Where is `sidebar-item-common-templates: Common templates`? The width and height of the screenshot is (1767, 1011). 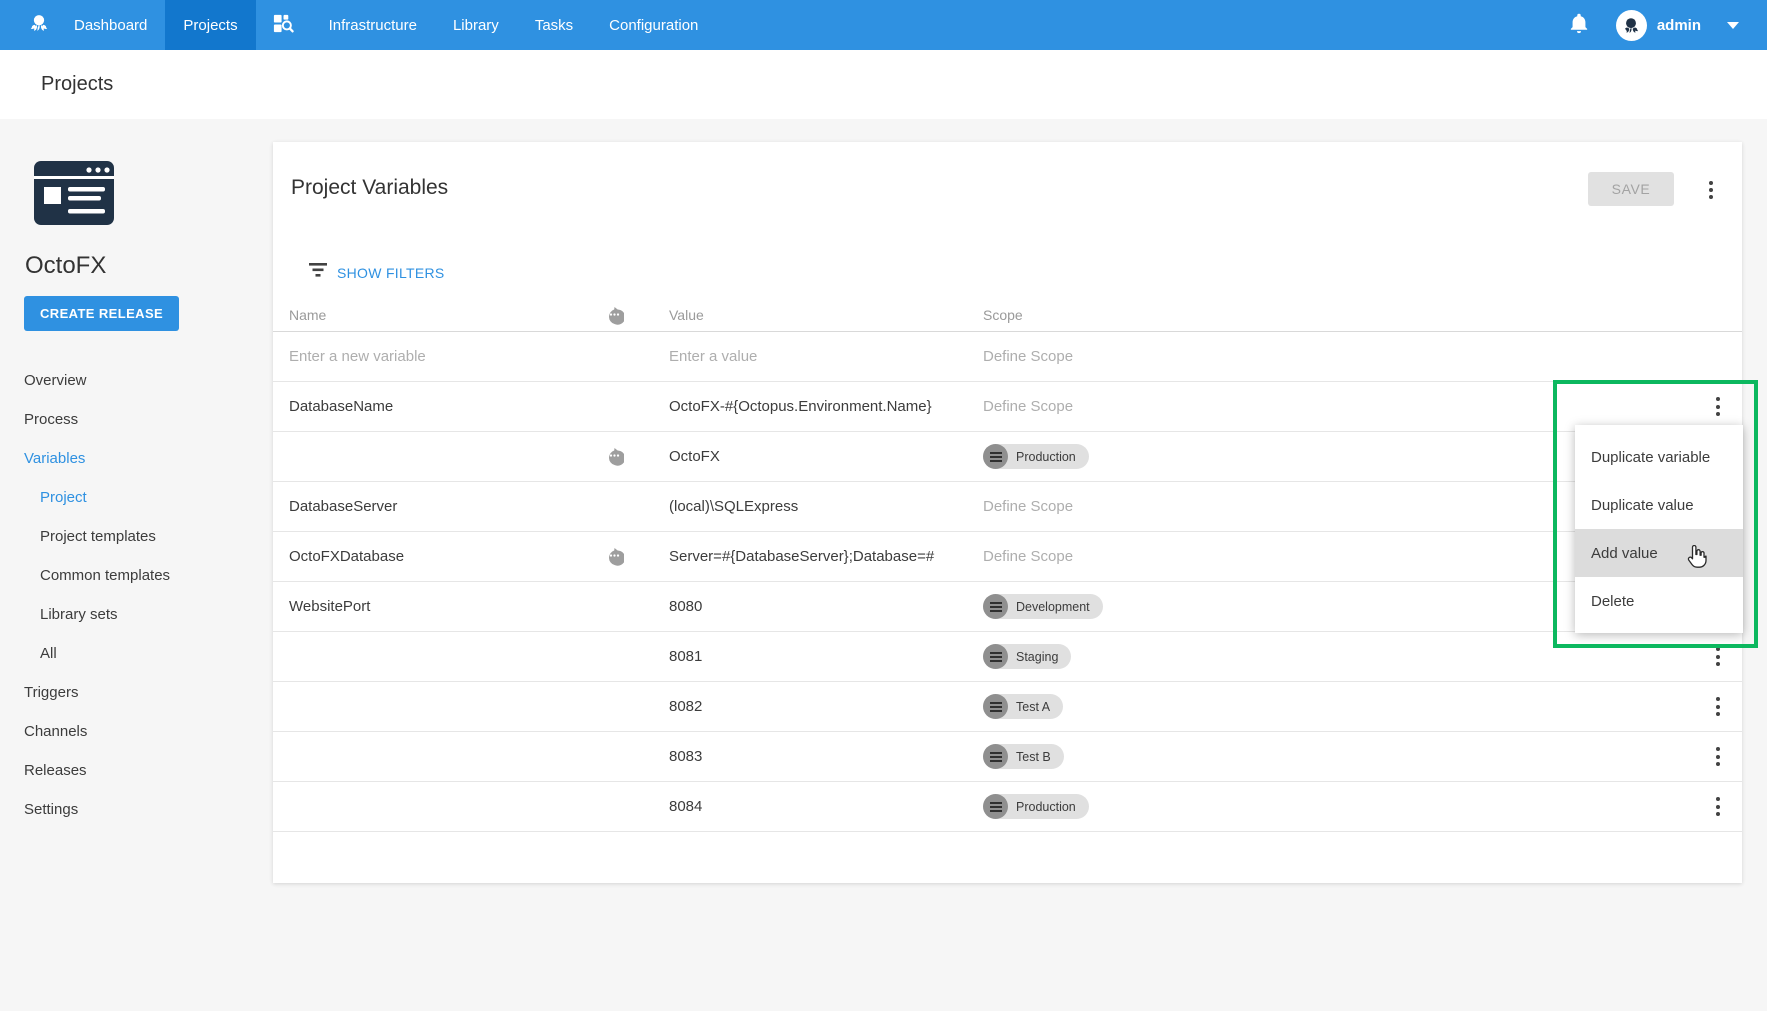 sidebar-item-common-templates: Common templates is located at coordinates (136, 575).